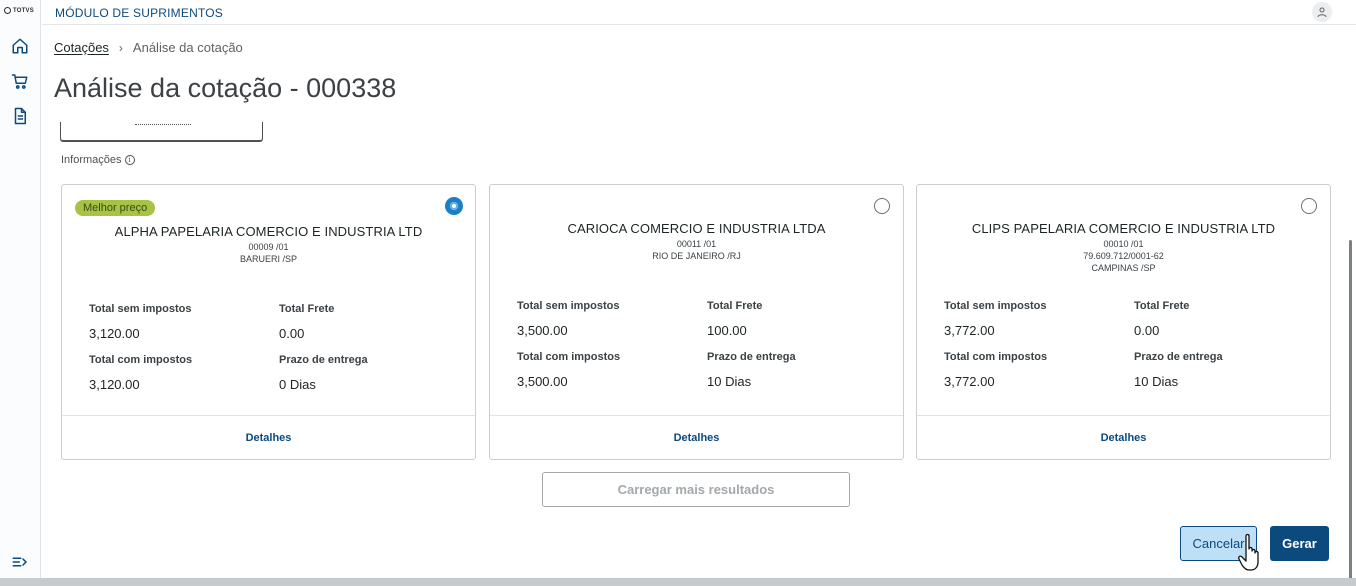  Describe the element at coordinates (129, 160) in the screenshot. I see `info-icon: i` at that location.